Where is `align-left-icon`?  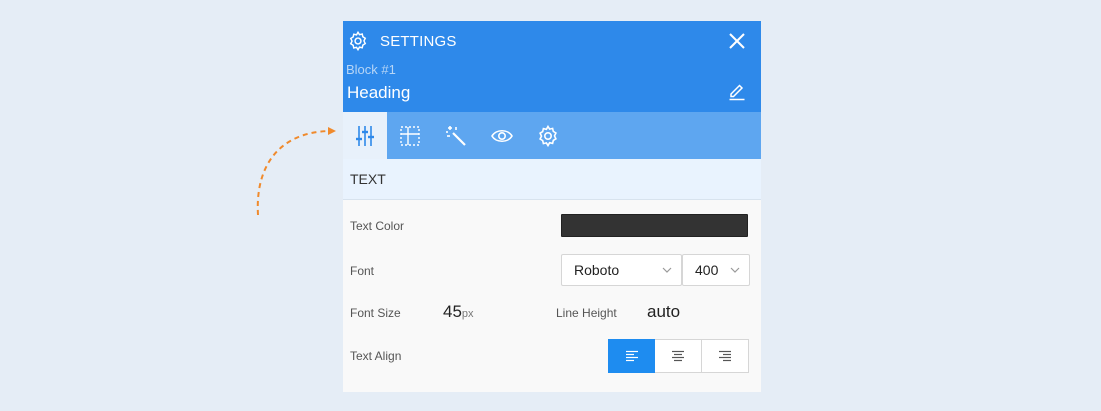
align-left-icon is located at coordinates (631, 356).